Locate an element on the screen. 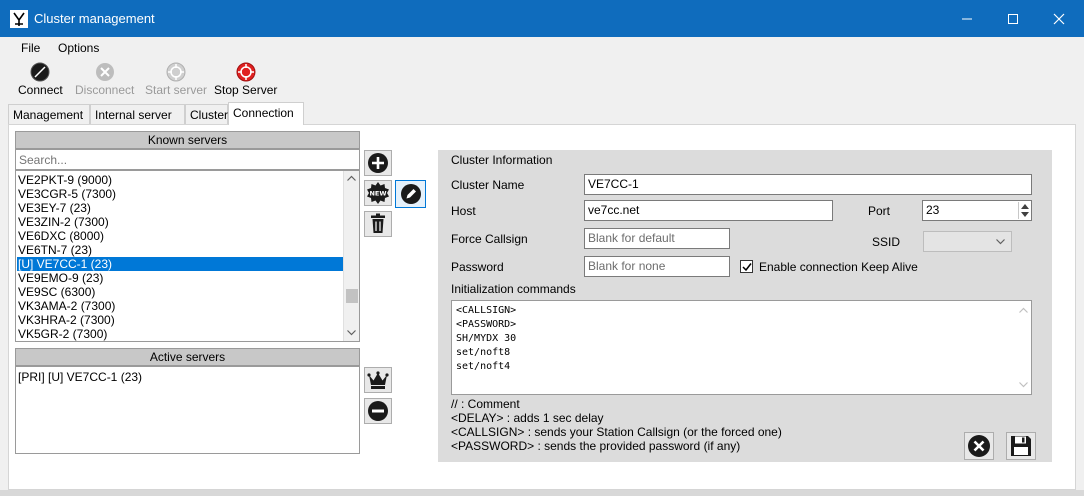 Image resolution: width=1084 pixels, height=496 pixels. edit-server-button is located at coordinates (410, 194).